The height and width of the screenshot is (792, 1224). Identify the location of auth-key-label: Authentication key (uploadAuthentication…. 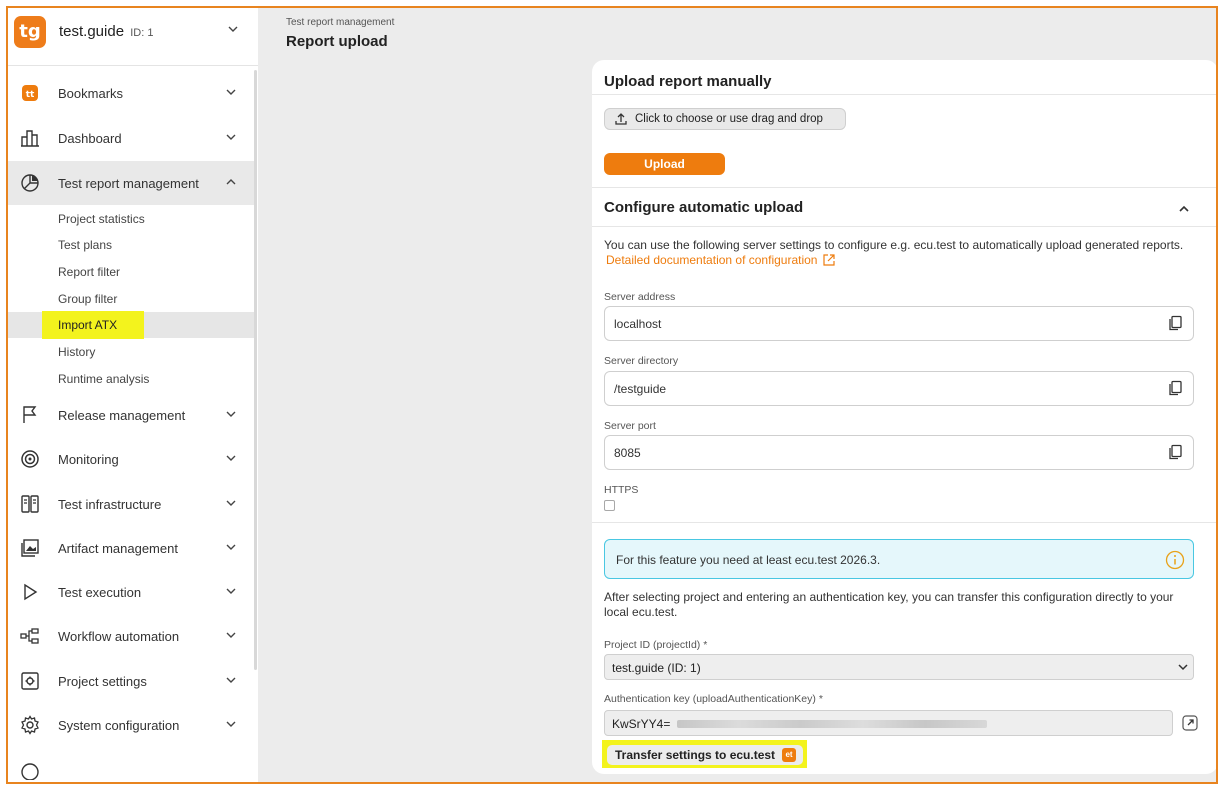
(713, 699).